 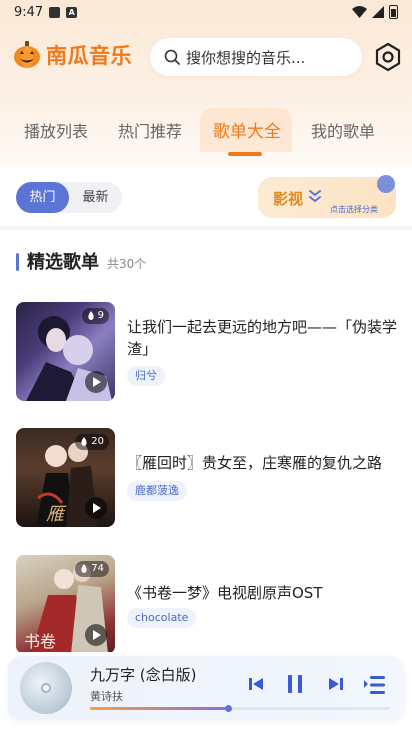 I want to click on main-tabs: 播放列表 热门推荐 歌单大全 我的歌单, so click(x=206, y=138).